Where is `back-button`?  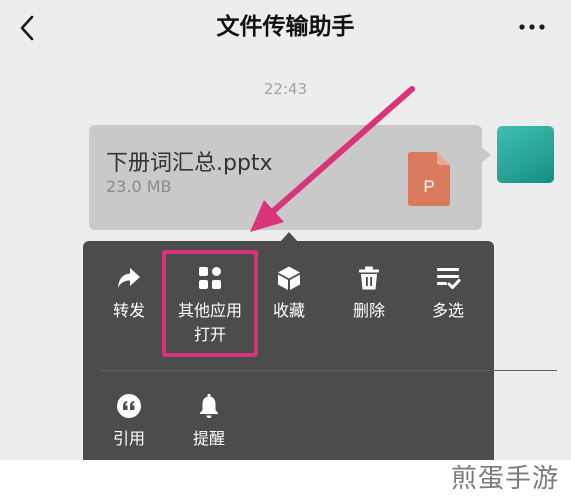 back-button is located at coordinates (28, 28).